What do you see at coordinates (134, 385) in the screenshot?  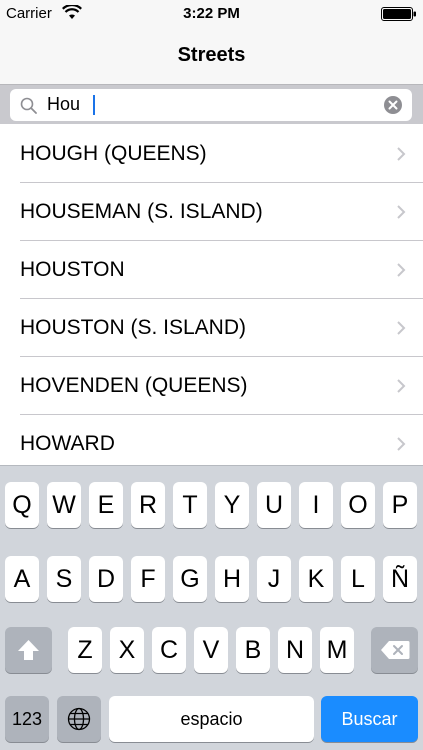 I see `list-item-label: HOVENDEN (QUEENS)` at bounding box center [134, 385].